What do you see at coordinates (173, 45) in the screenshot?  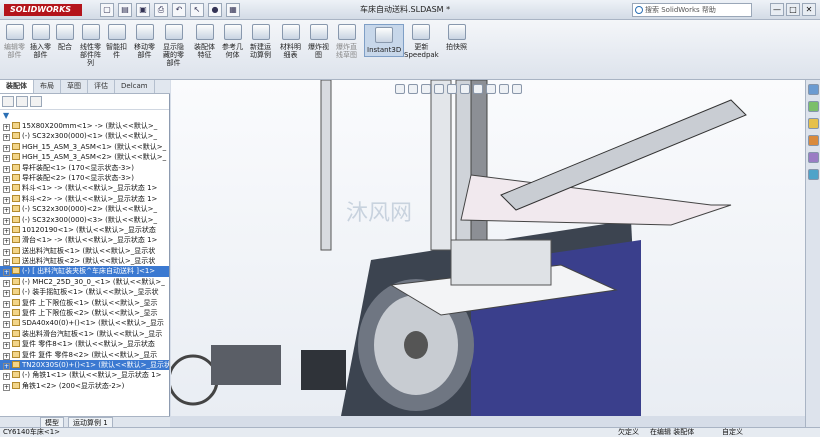 I see `toolbar-button-6: 显示隐 藏的零 部件` at bounding box center [173, 45].